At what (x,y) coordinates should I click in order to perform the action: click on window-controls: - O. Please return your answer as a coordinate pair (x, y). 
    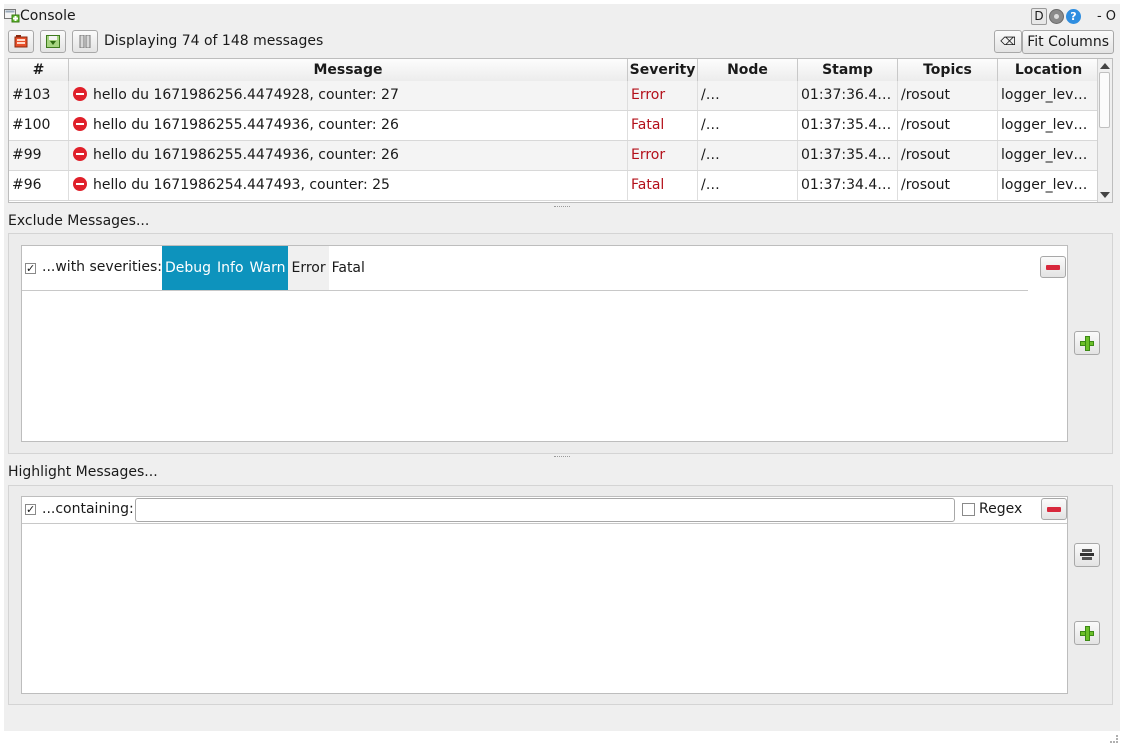
    Looking at the image, I should click on (1106, 16).